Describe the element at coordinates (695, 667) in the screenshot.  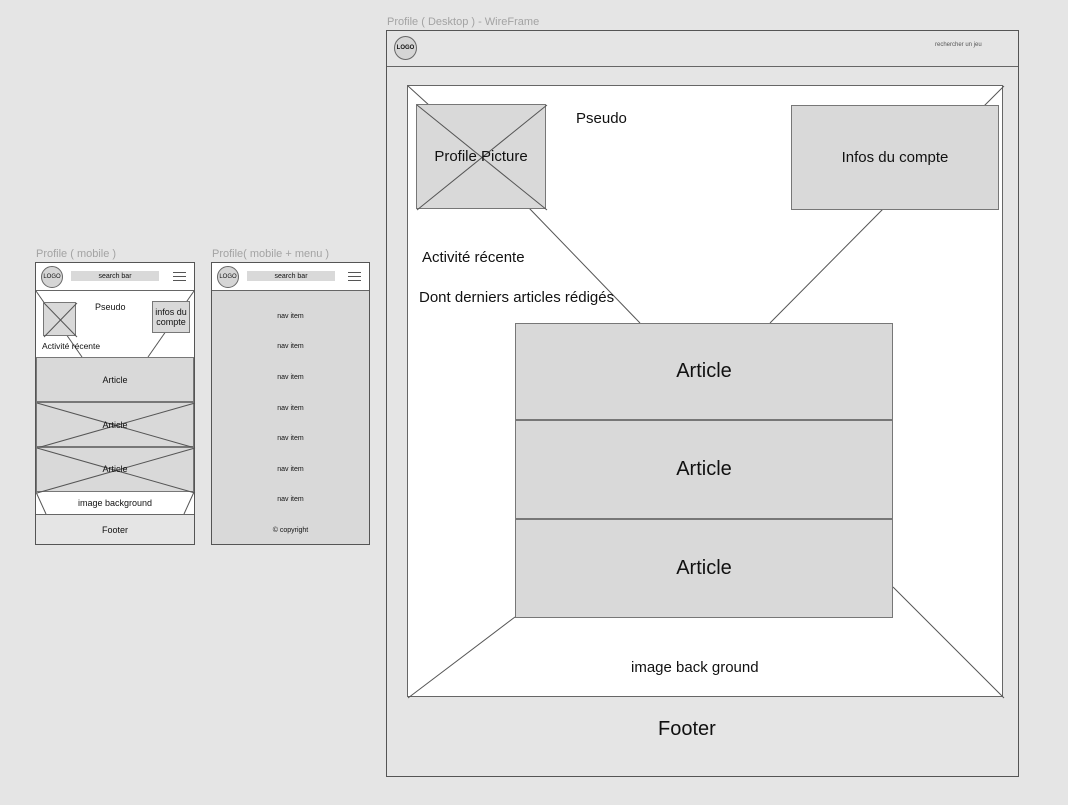
I see `desktop-image-background: image back ground` at that location.